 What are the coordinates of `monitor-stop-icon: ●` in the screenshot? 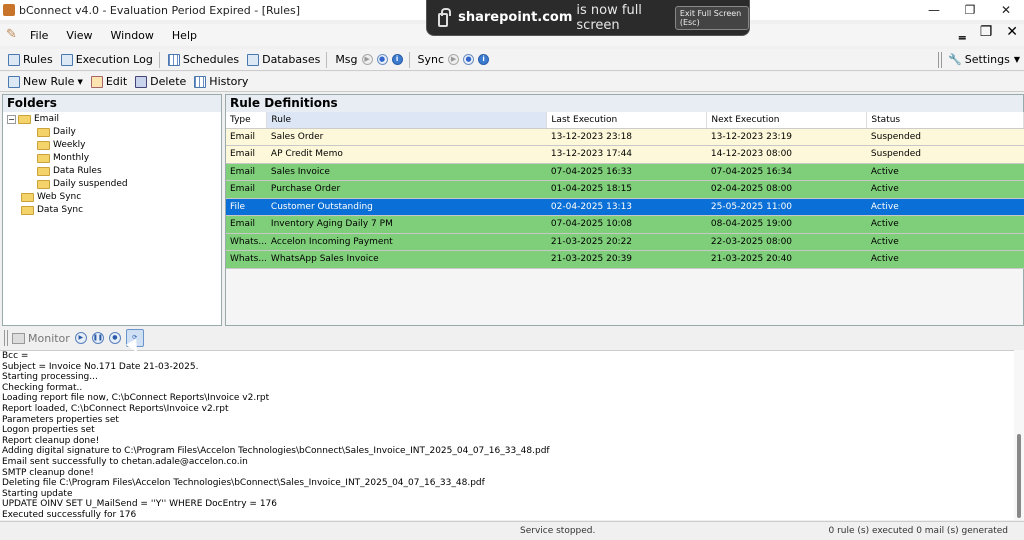 It's located at (114, 338).